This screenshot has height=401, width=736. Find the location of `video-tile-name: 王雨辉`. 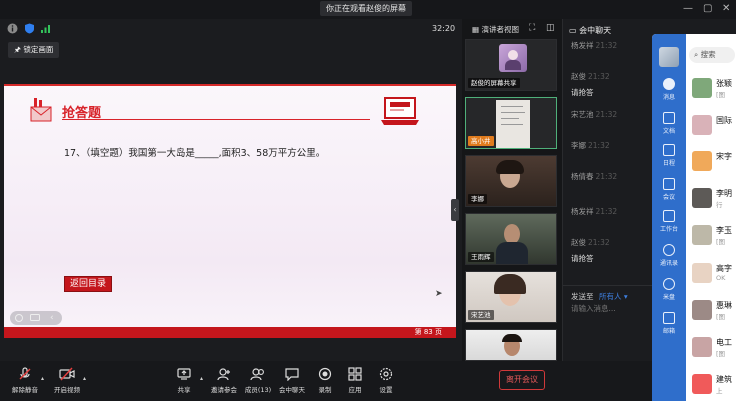

video-tile-name: 王雨辉 is located at coordinates (481, 257).